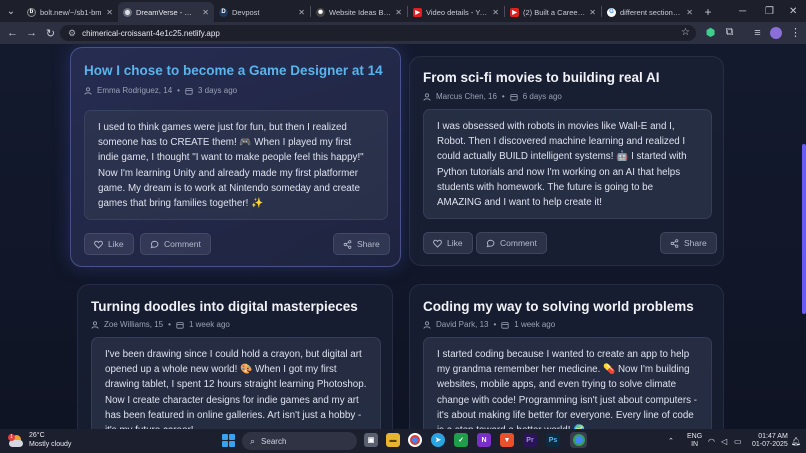  What do you see at coordinates (12, 33) in the screenshot?
I see `back-icon: ←` at bounding box center [12, 33].